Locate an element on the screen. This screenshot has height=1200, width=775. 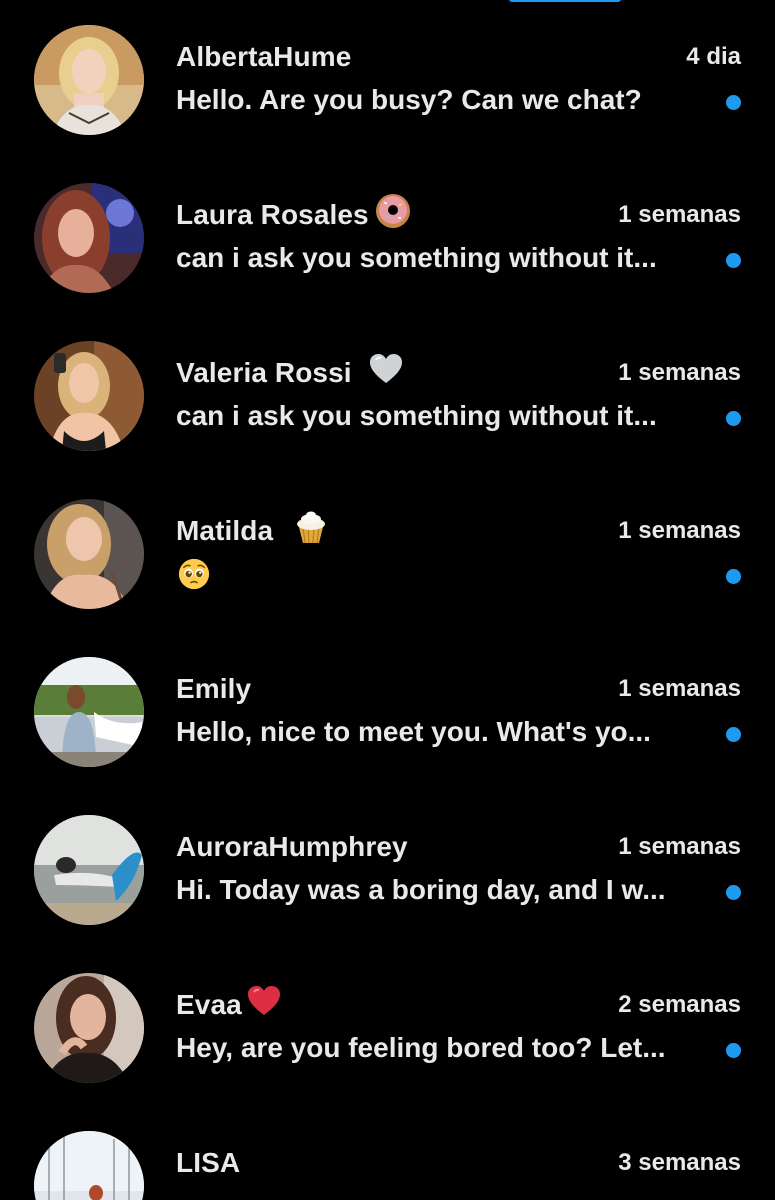
contact-name: Evaa is located at coordinates (209, 1004).